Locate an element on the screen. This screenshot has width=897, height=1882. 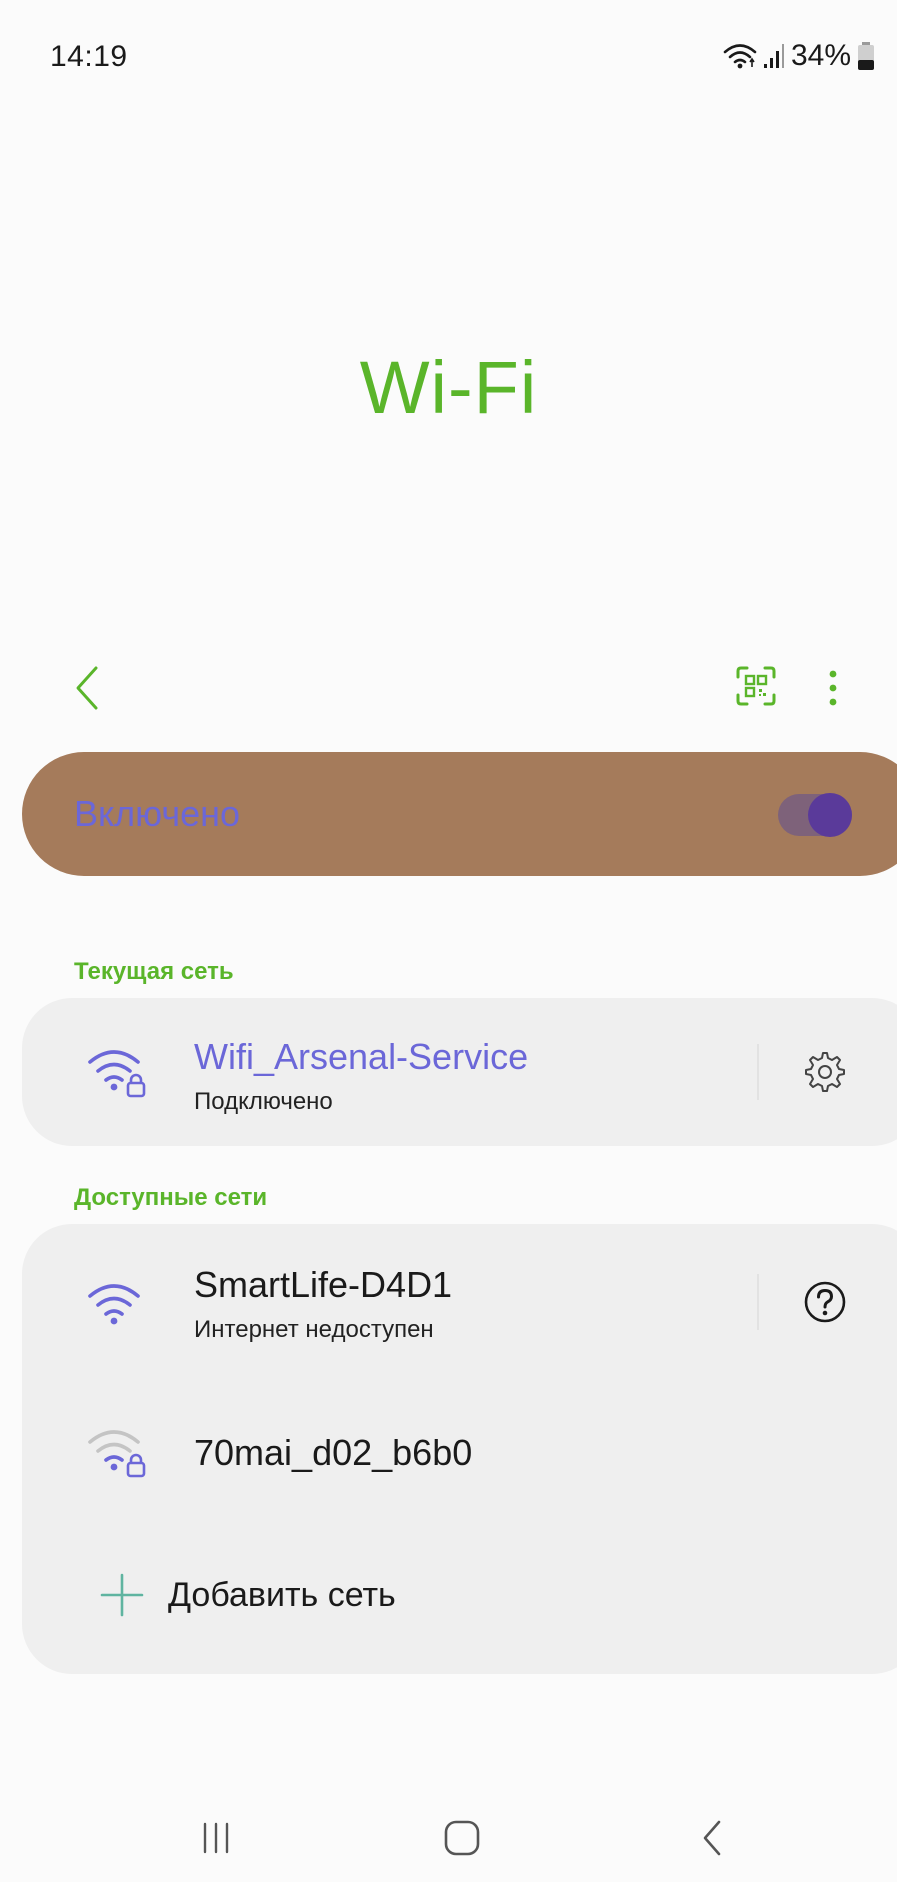
home-button is located at coordinates (462, 1838).